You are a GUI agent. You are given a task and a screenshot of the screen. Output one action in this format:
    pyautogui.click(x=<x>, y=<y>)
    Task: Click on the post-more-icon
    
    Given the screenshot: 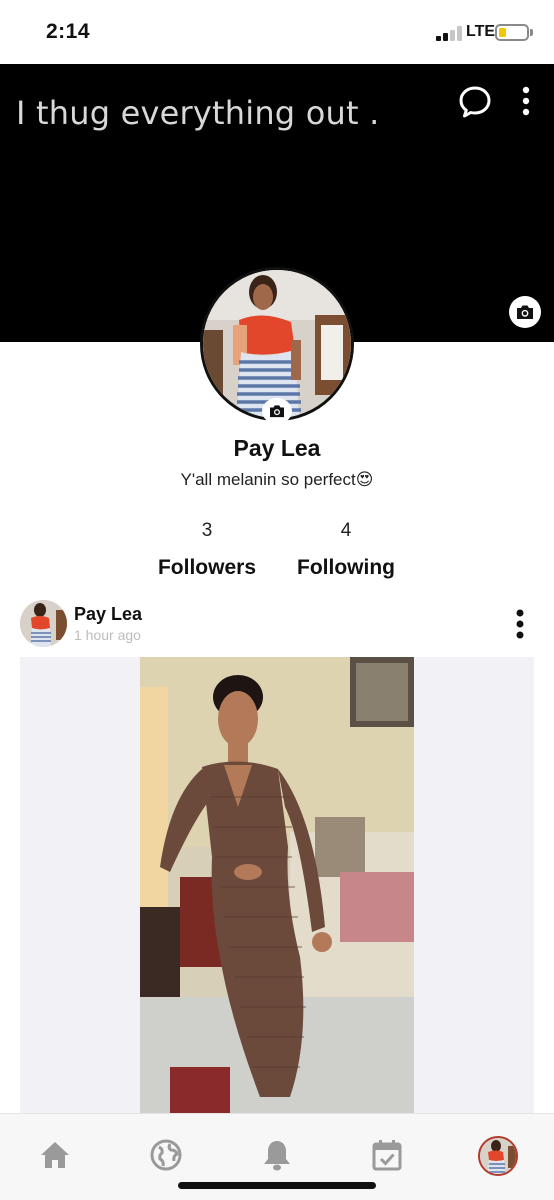 What is the action you would take?
    pyautogui.click(x=520, y=624)
    